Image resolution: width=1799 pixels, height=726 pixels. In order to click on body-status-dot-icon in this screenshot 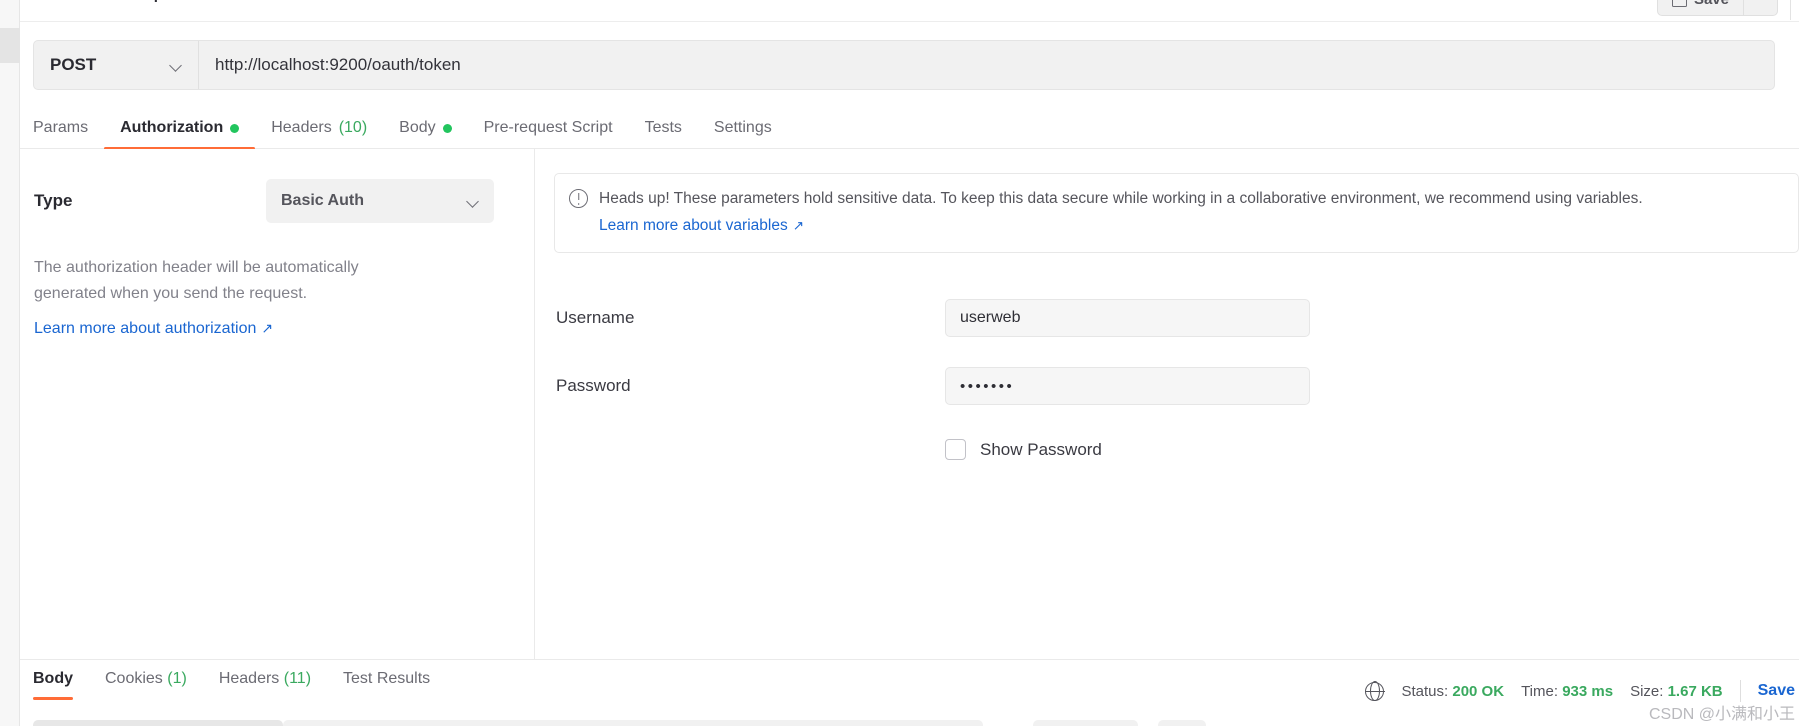, I will do `click(447, 128)`.